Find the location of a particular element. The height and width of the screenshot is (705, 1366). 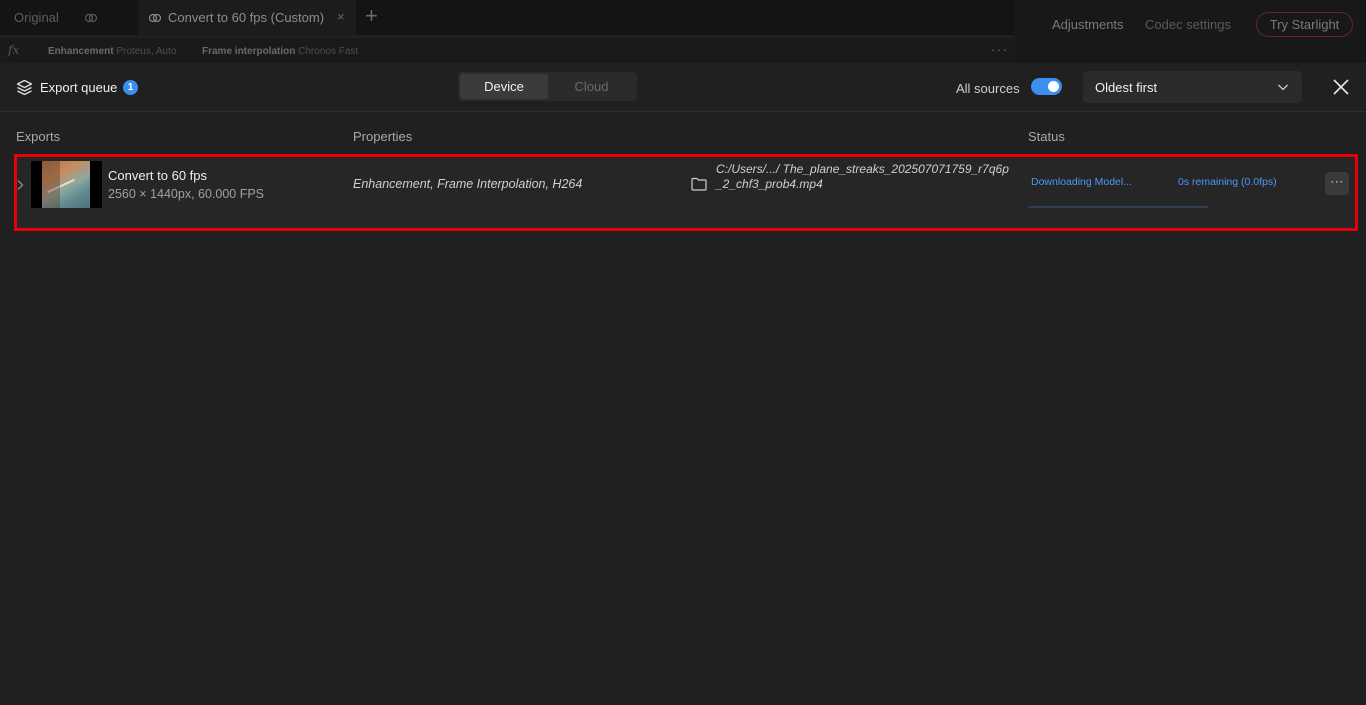

tab-adjustments: Adjustments is located at coordinates (1088, 24).